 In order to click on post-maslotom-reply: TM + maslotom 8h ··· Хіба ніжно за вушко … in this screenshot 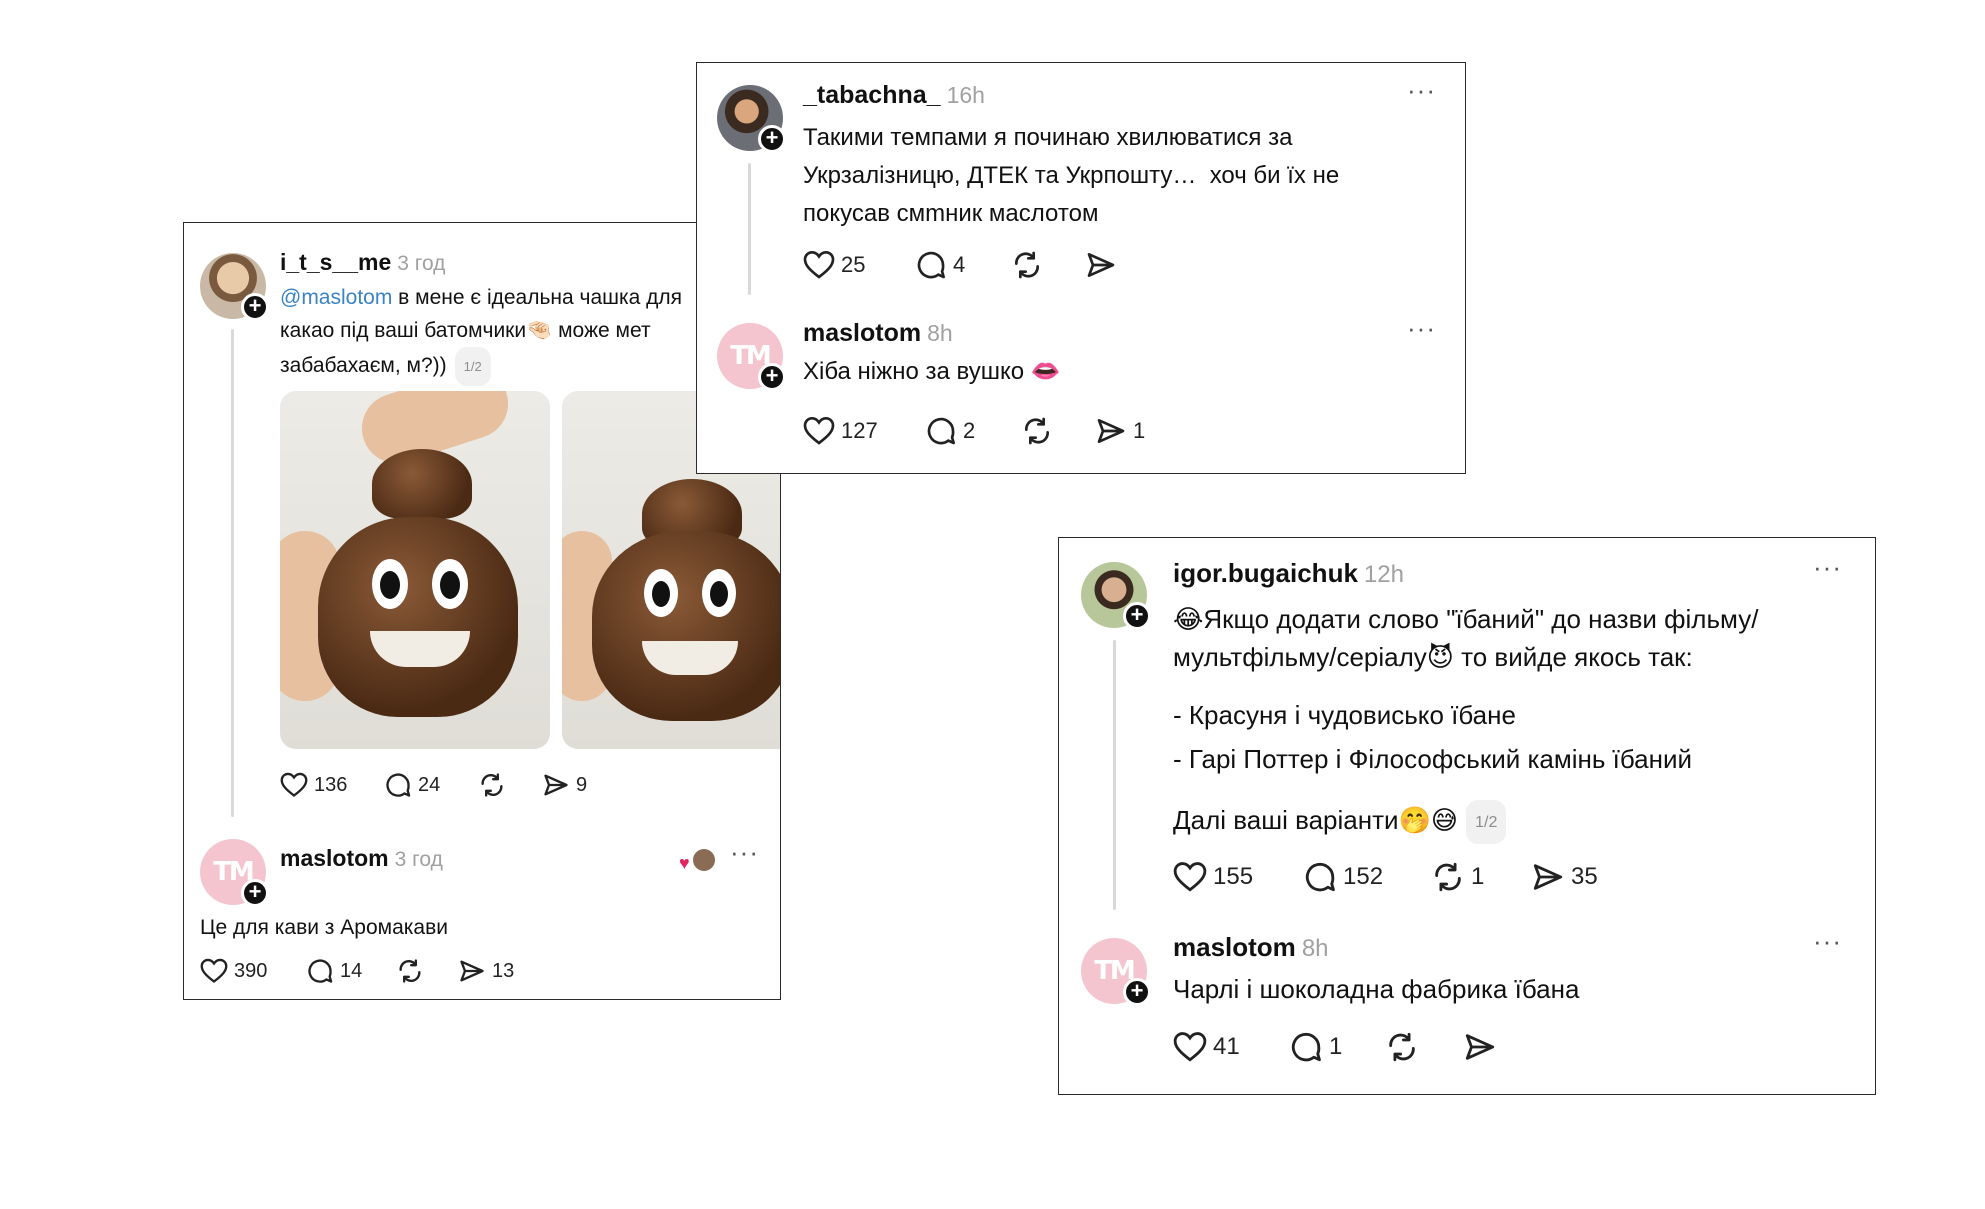, I will do `click(1081, 388)`.